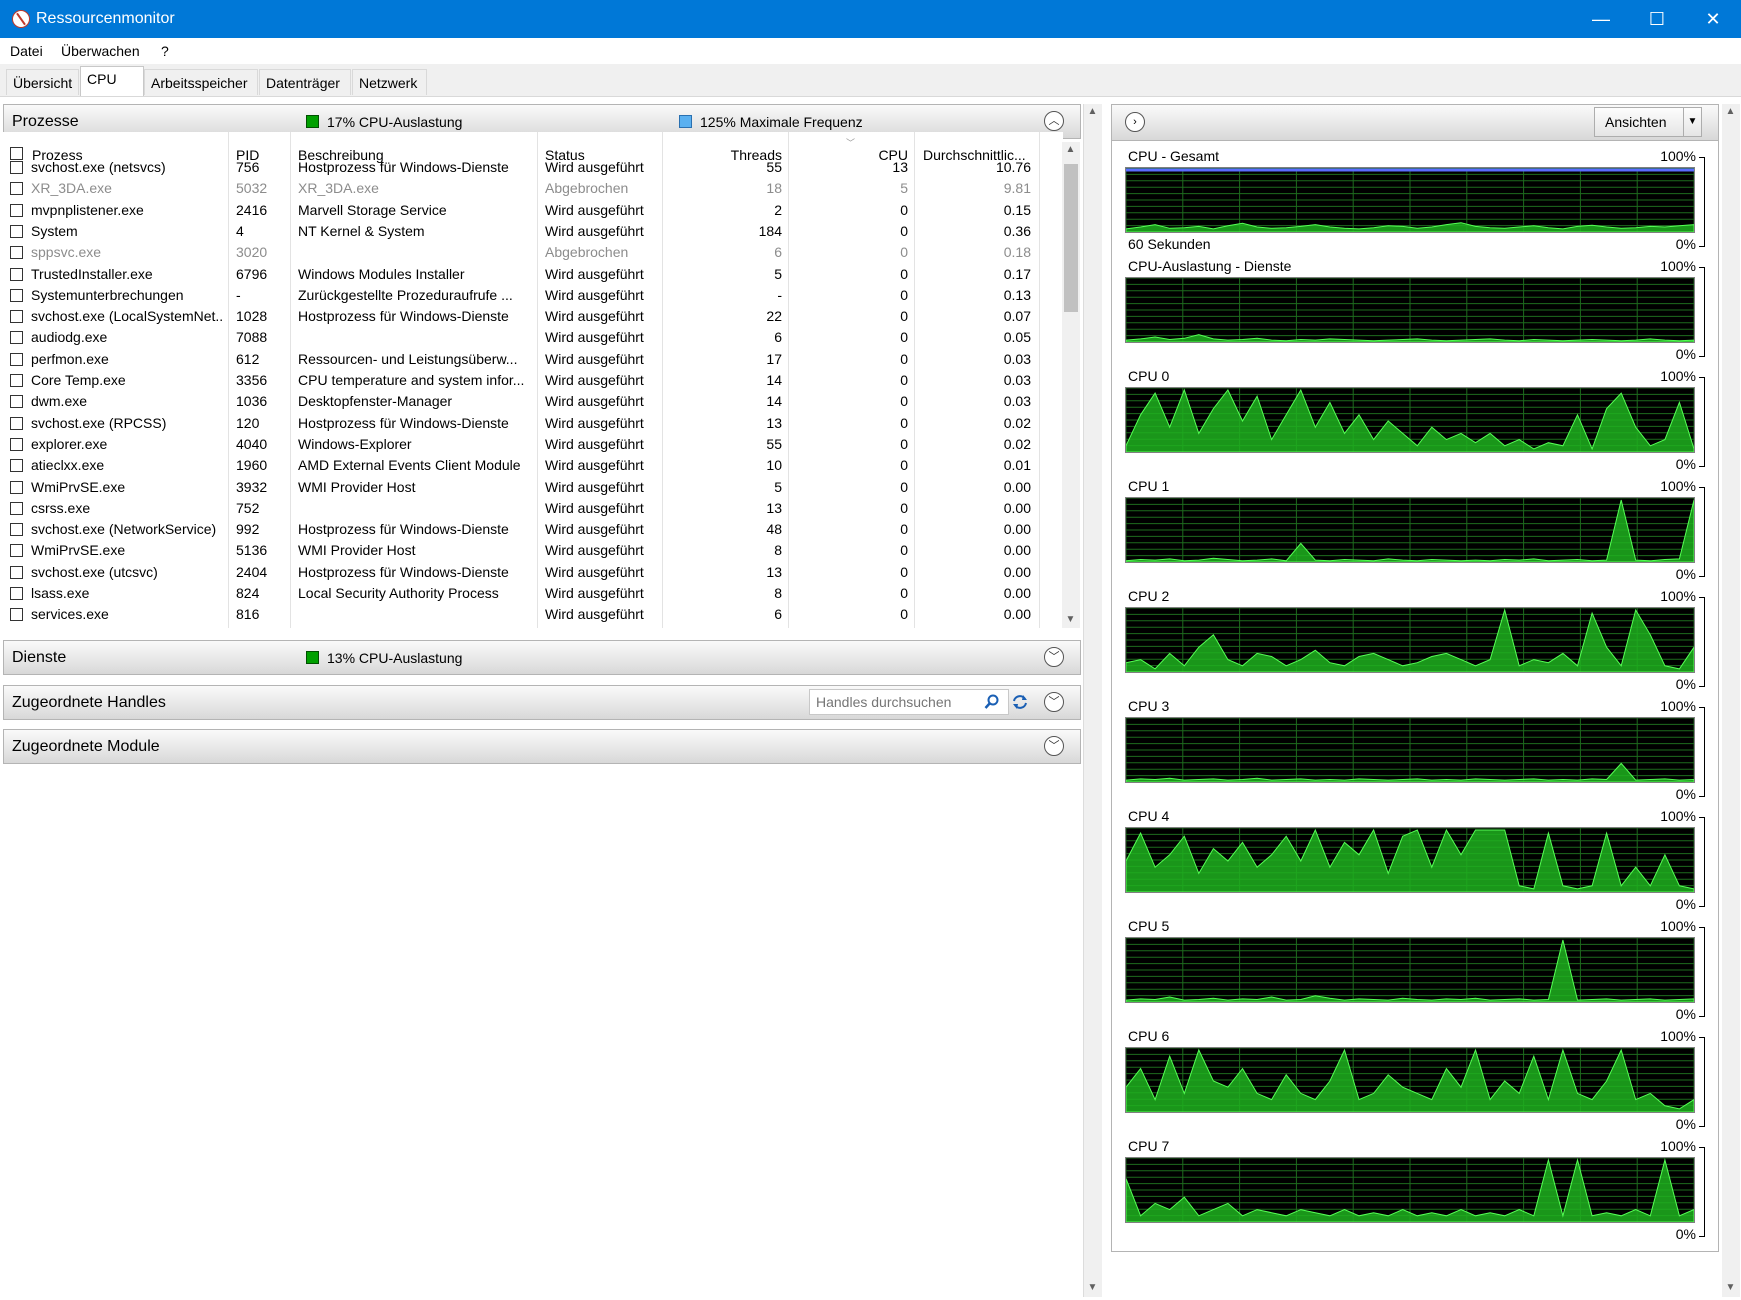  What do you see at coordinates (1092, 700) in the screenshot?
I see `main-scrollbar: ▲ ▼` at bounding box center [1092, 700].